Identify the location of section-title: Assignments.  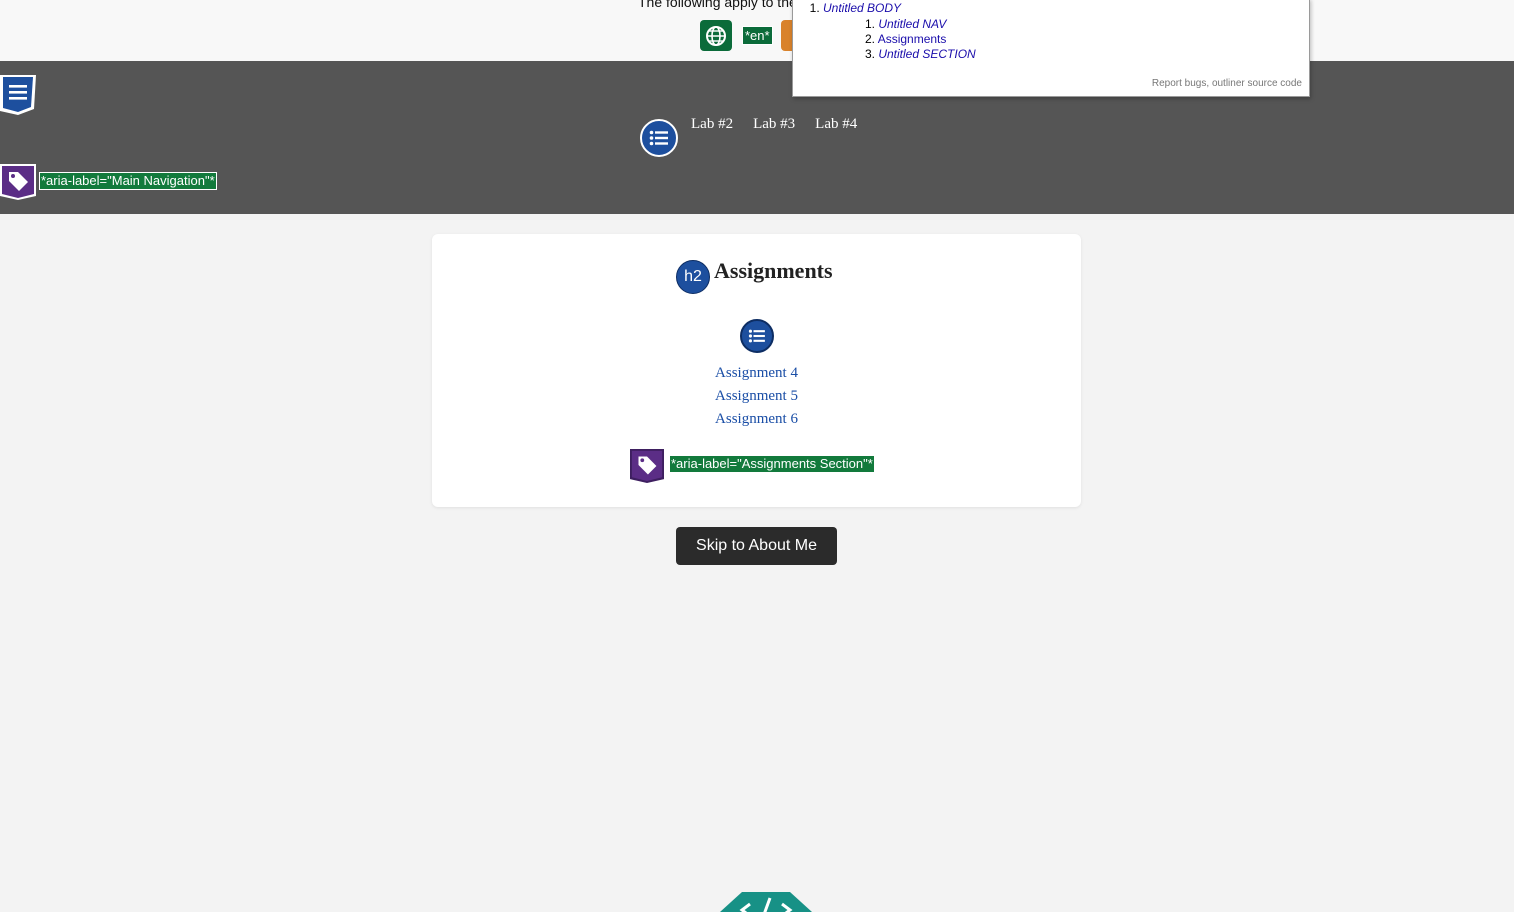
(773, 270).